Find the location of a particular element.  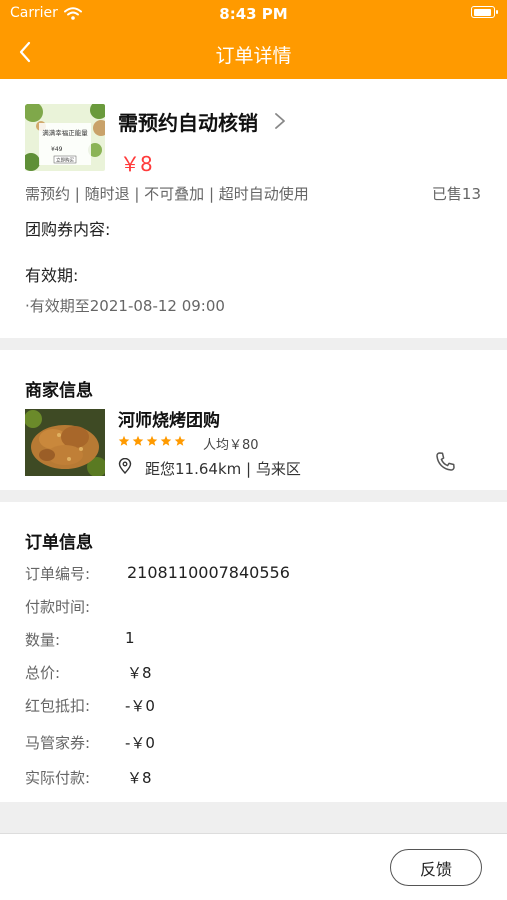

actual-payment-value: ￥8 is located at coordinates (139, 778).